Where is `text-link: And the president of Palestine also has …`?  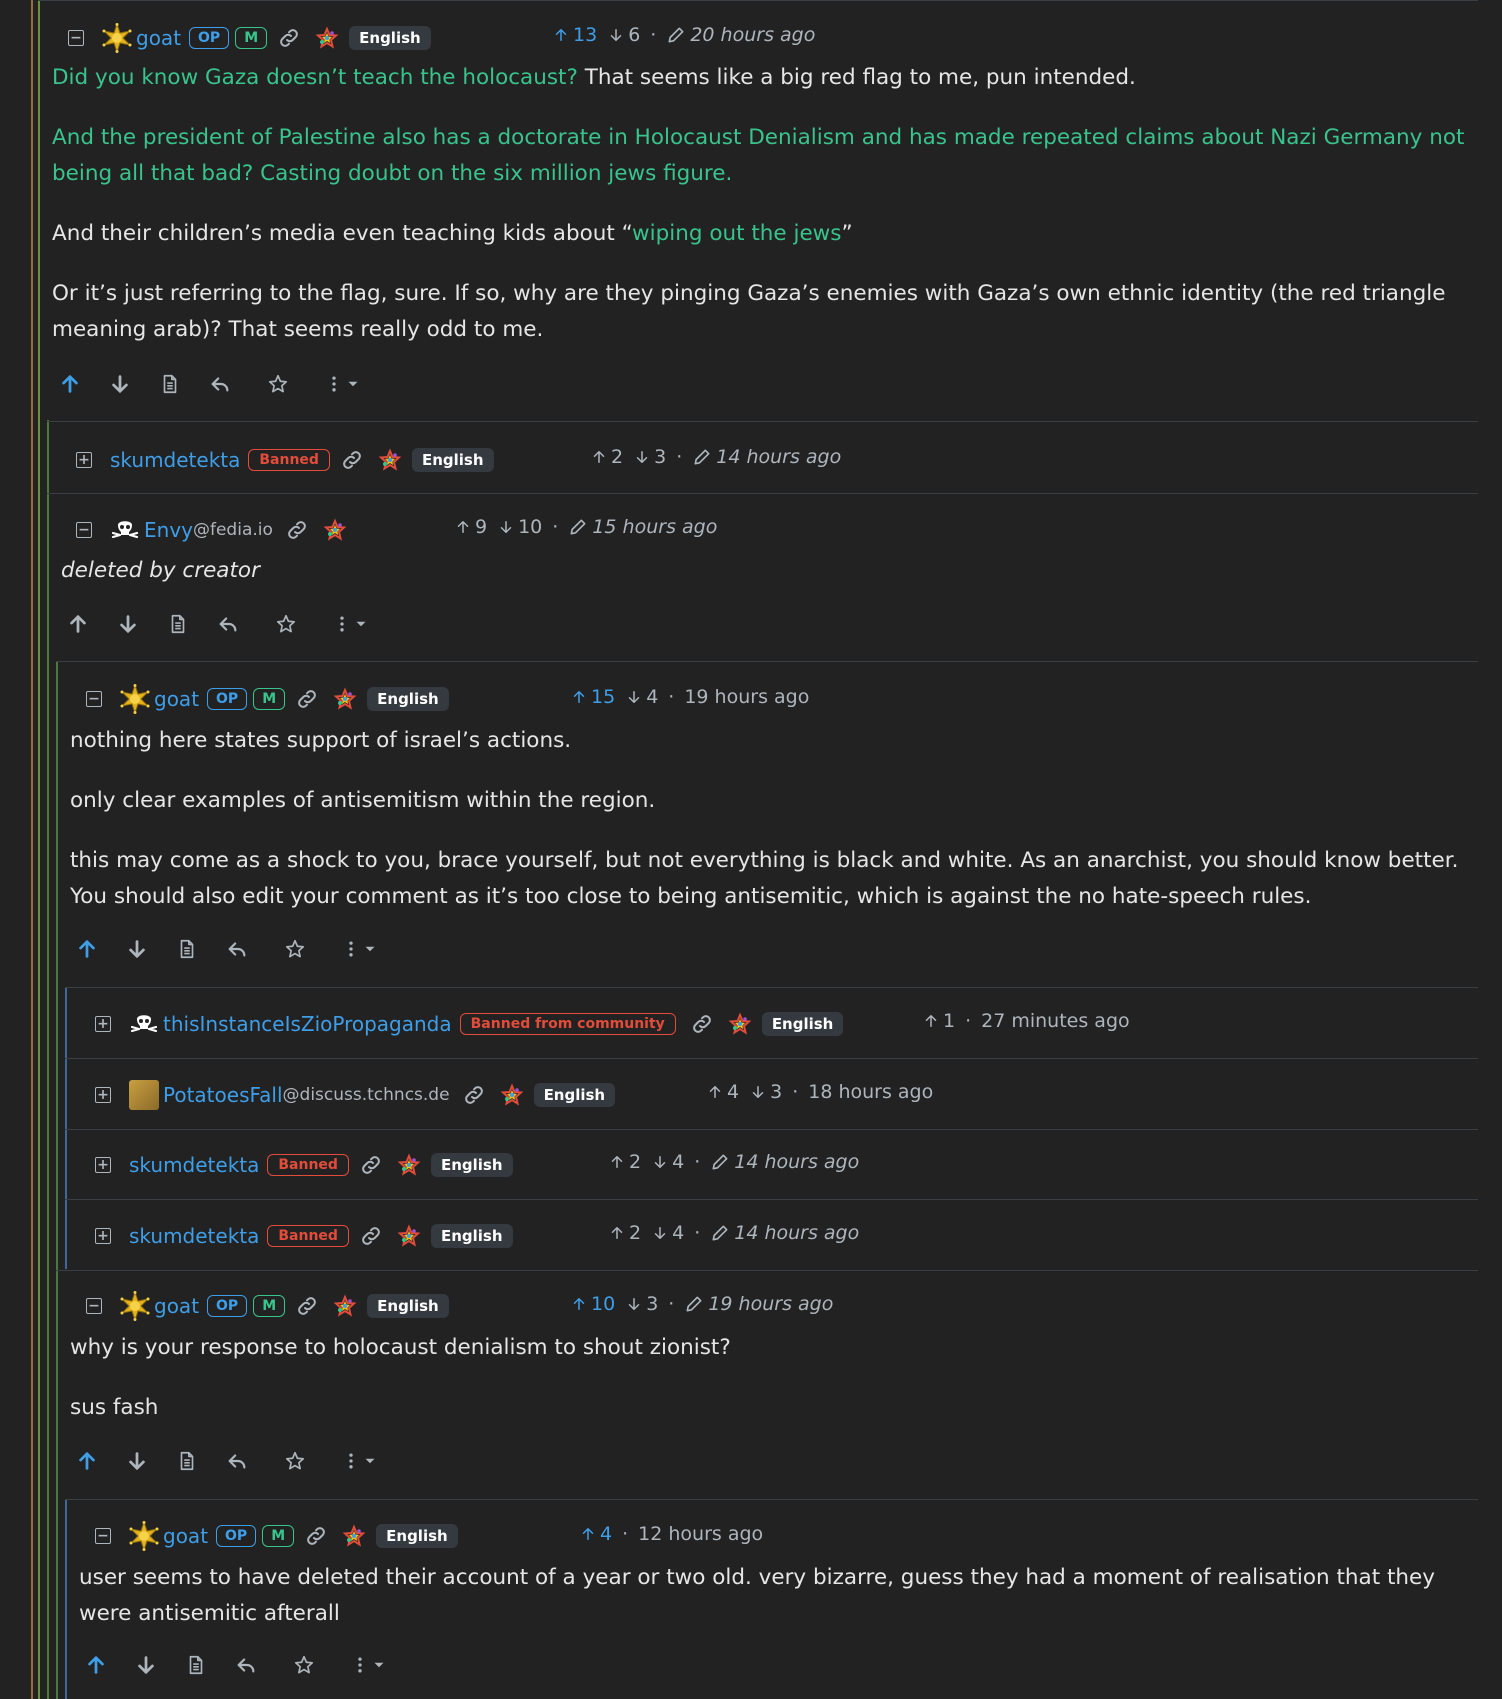 text-link: And the president of Palestine also has … is located at coordinates (758, 155).